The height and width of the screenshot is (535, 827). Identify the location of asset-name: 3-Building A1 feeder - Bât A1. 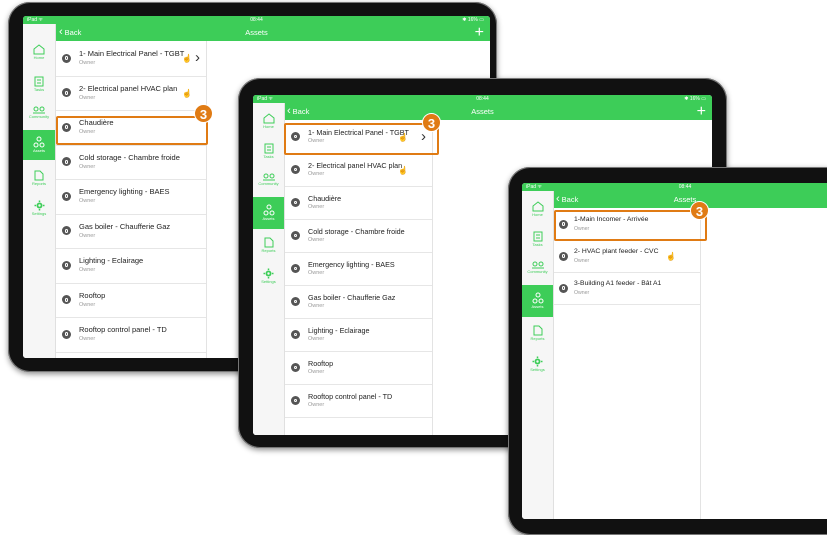
(618, 283).